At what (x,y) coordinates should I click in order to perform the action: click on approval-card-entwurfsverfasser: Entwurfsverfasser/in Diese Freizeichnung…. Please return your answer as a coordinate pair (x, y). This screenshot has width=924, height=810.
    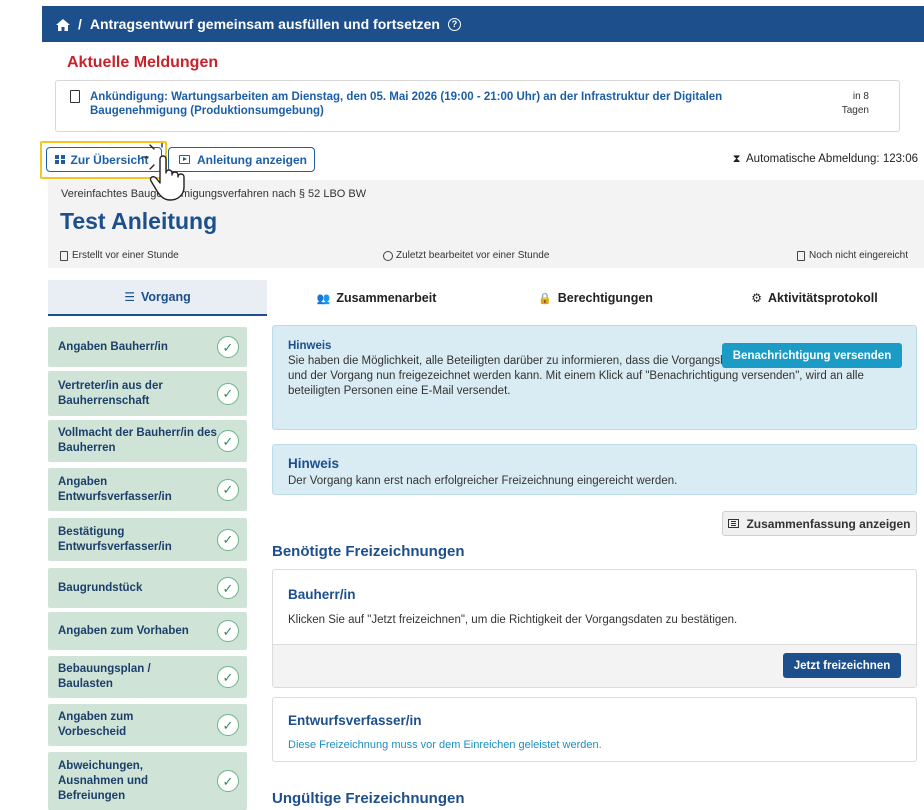
    Looking at the image, I should click on (594, 729).